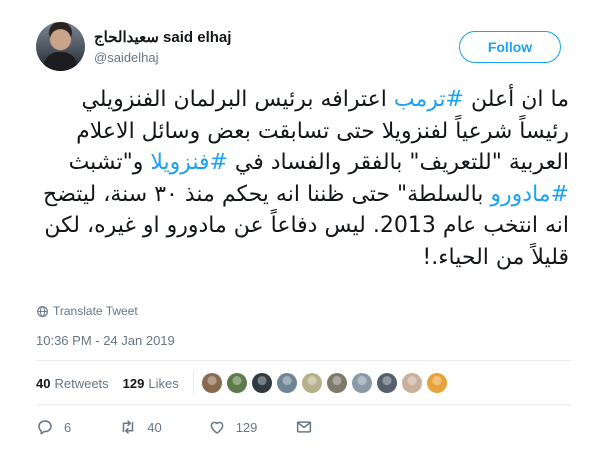 This screenshot has width=600, height=462. I want to click on like-count: 129, so click(246, 427).